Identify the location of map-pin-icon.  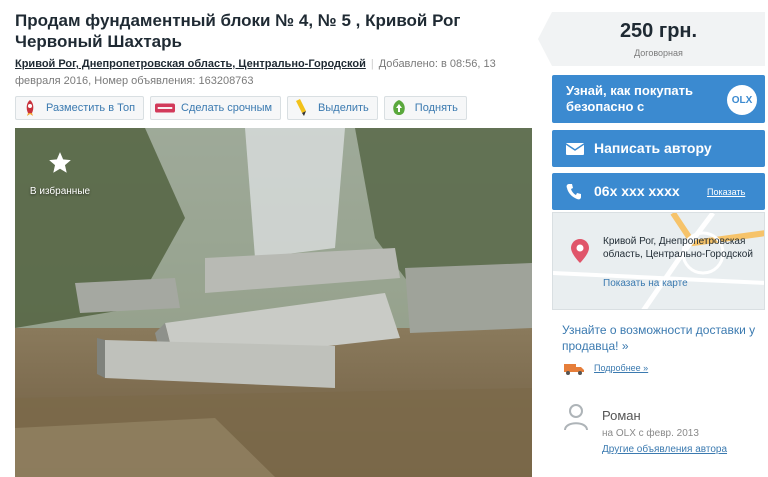
(580, 251).